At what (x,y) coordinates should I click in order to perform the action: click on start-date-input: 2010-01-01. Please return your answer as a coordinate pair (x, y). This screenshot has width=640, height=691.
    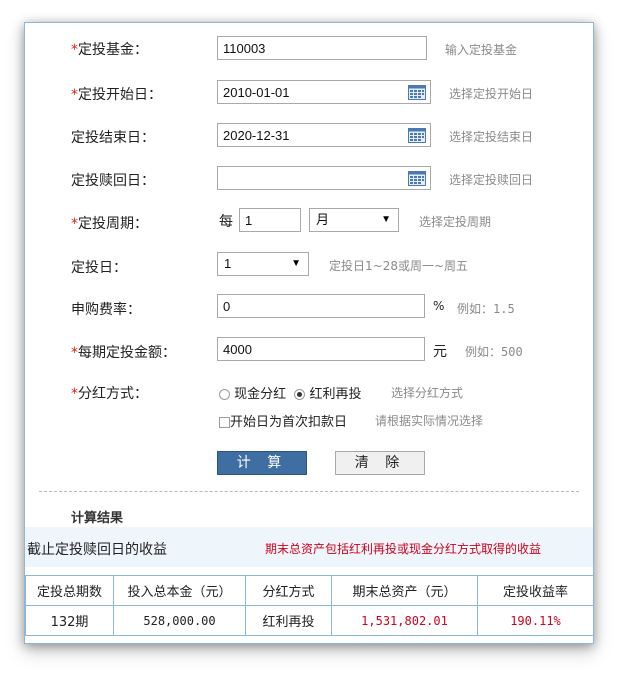
    Looking at the image, I should click on (324, 92).